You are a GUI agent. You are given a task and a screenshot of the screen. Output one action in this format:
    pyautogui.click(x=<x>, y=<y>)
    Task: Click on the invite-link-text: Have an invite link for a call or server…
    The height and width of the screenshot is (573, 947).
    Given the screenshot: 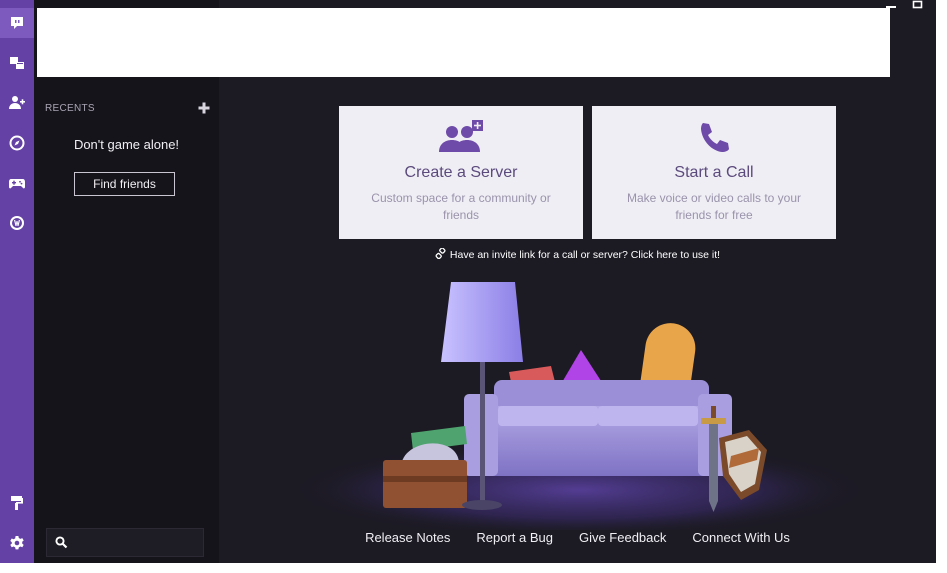 What is the action you would take?
    pyautogui.click(x=585, y=255)
    